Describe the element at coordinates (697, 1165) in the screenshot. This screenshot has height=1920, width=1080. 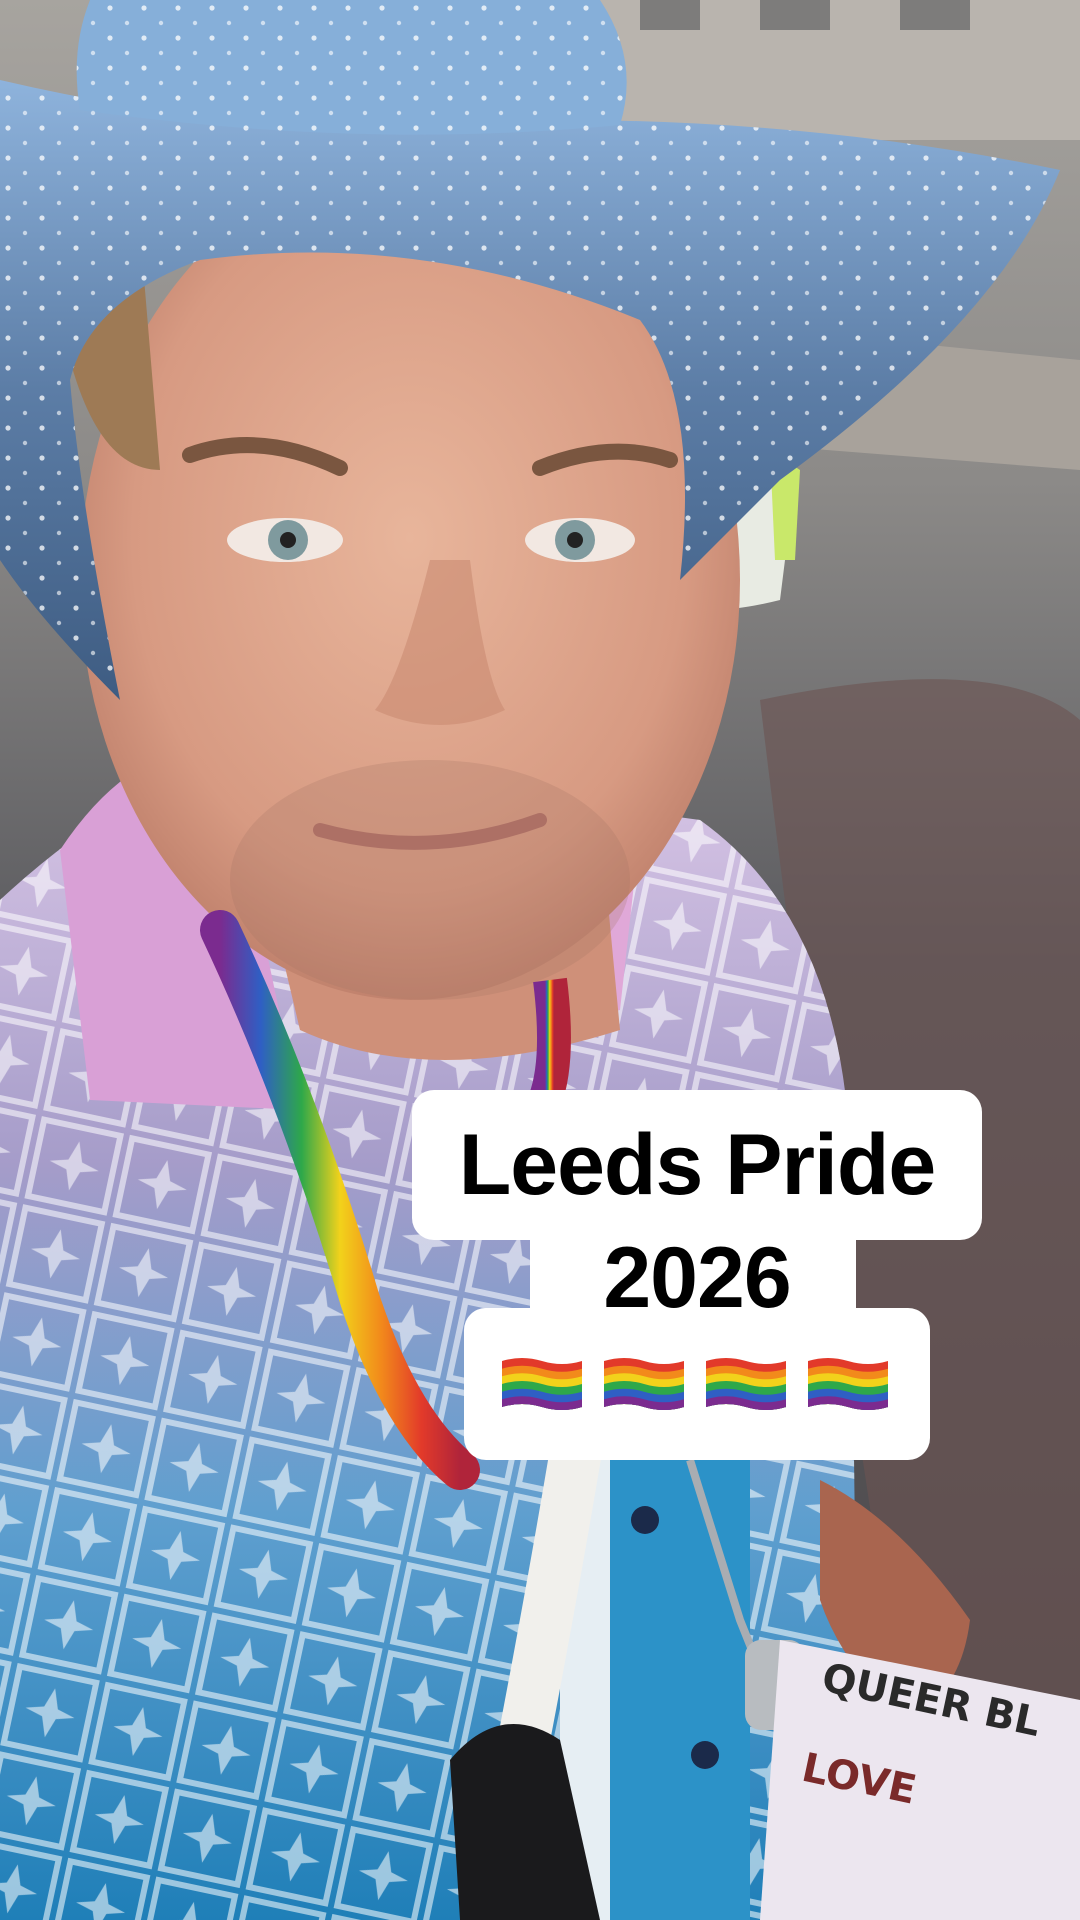
I see `caption-title: Leeds Pride` at that location.